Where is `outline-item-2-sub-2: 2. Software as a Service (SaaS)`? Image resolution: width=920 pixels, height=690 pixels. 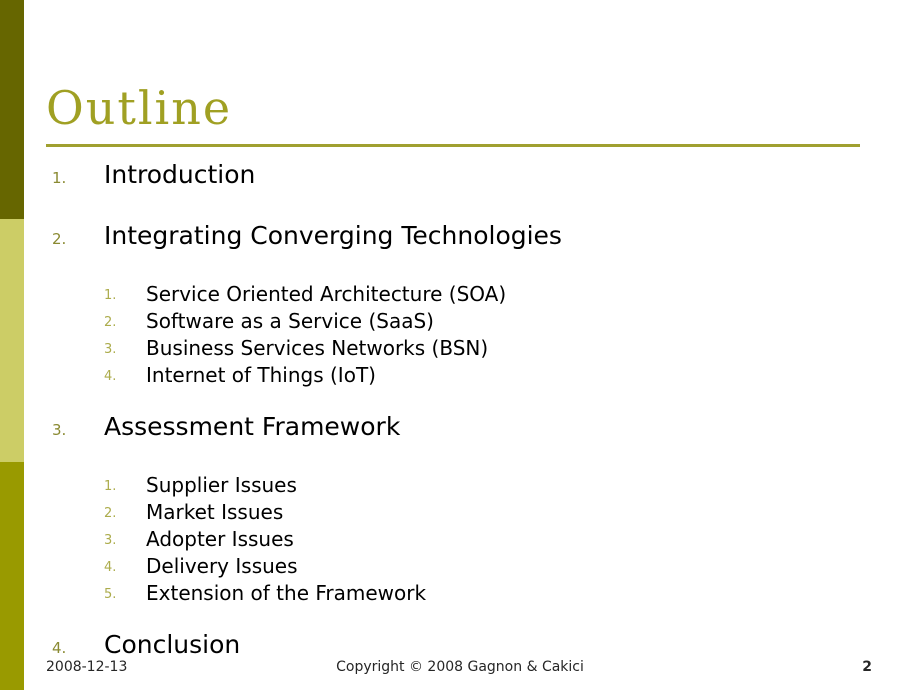
outline-item-2-sub-2: 2. Software as a Service (SaaS) is located at coordinates (460, 322).